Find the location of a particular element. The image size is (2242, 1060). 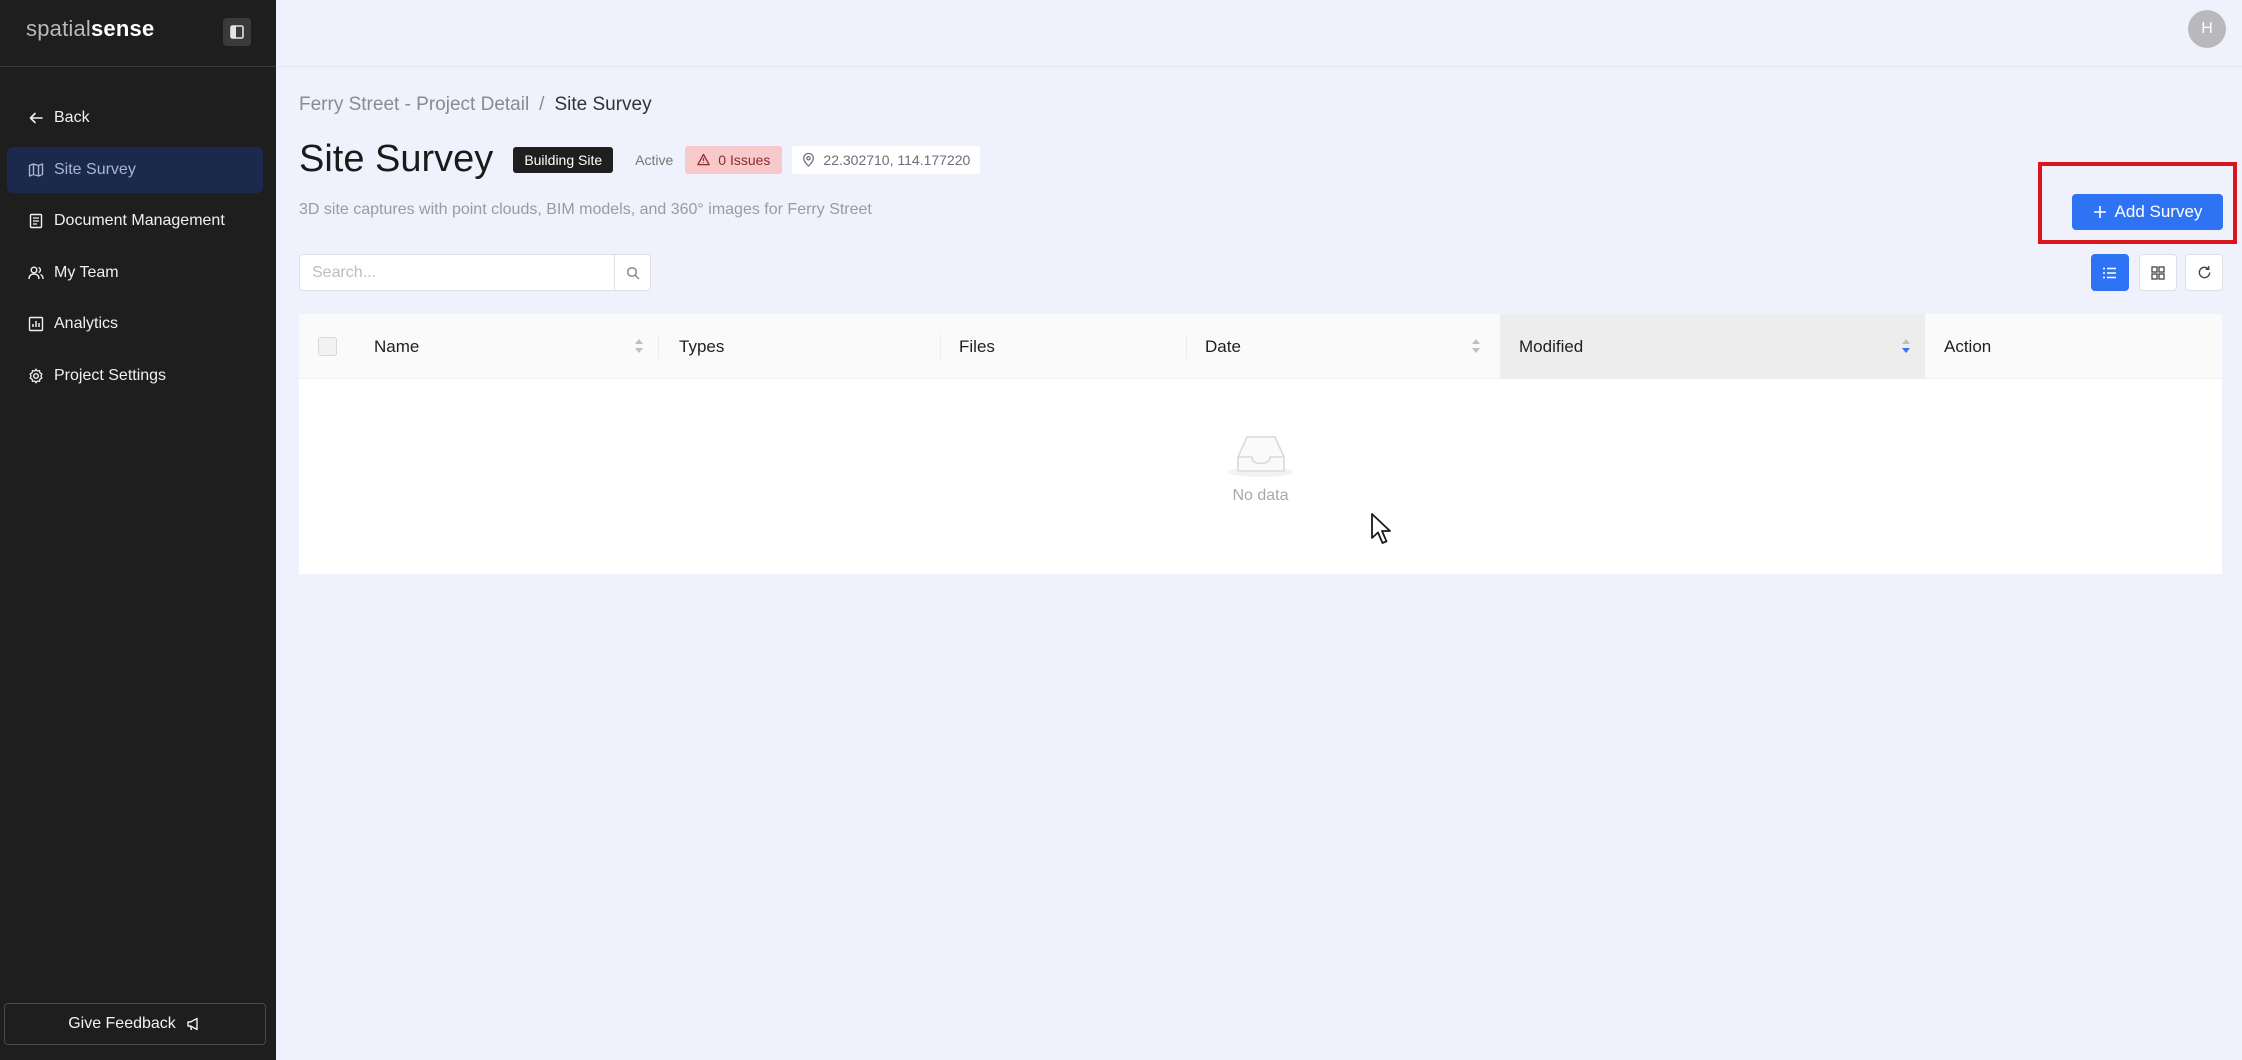

column-header-files: Files is located at coordinates (977, 346).